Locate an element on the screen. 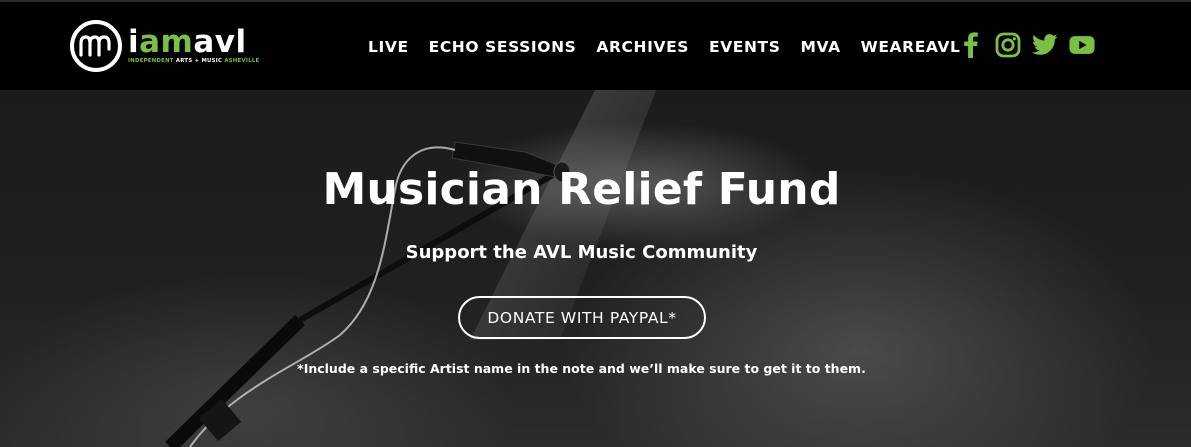  hero-subtitle: Support the AVL Music Community is located at coordinates (581, 252).